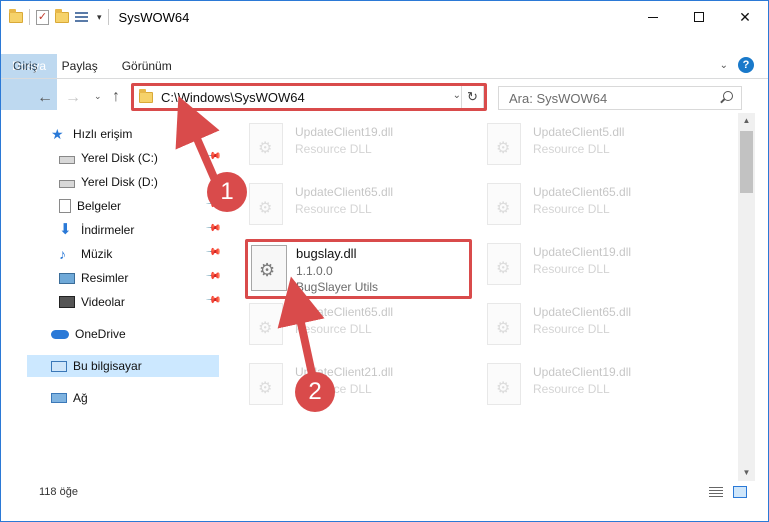  Describe the element at coordinates (620, 98) in the screenshot. I see `search-input: Ara: SysWOW64` at that location.